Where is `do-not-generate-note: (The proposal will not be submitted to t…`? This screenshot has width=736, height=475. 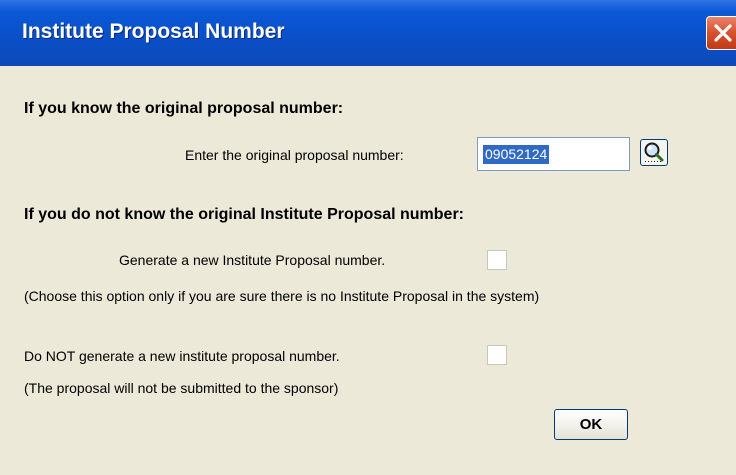
do-not-generate-note: (The proposal will not be submitted to t… is located at coordinates (181, 388).